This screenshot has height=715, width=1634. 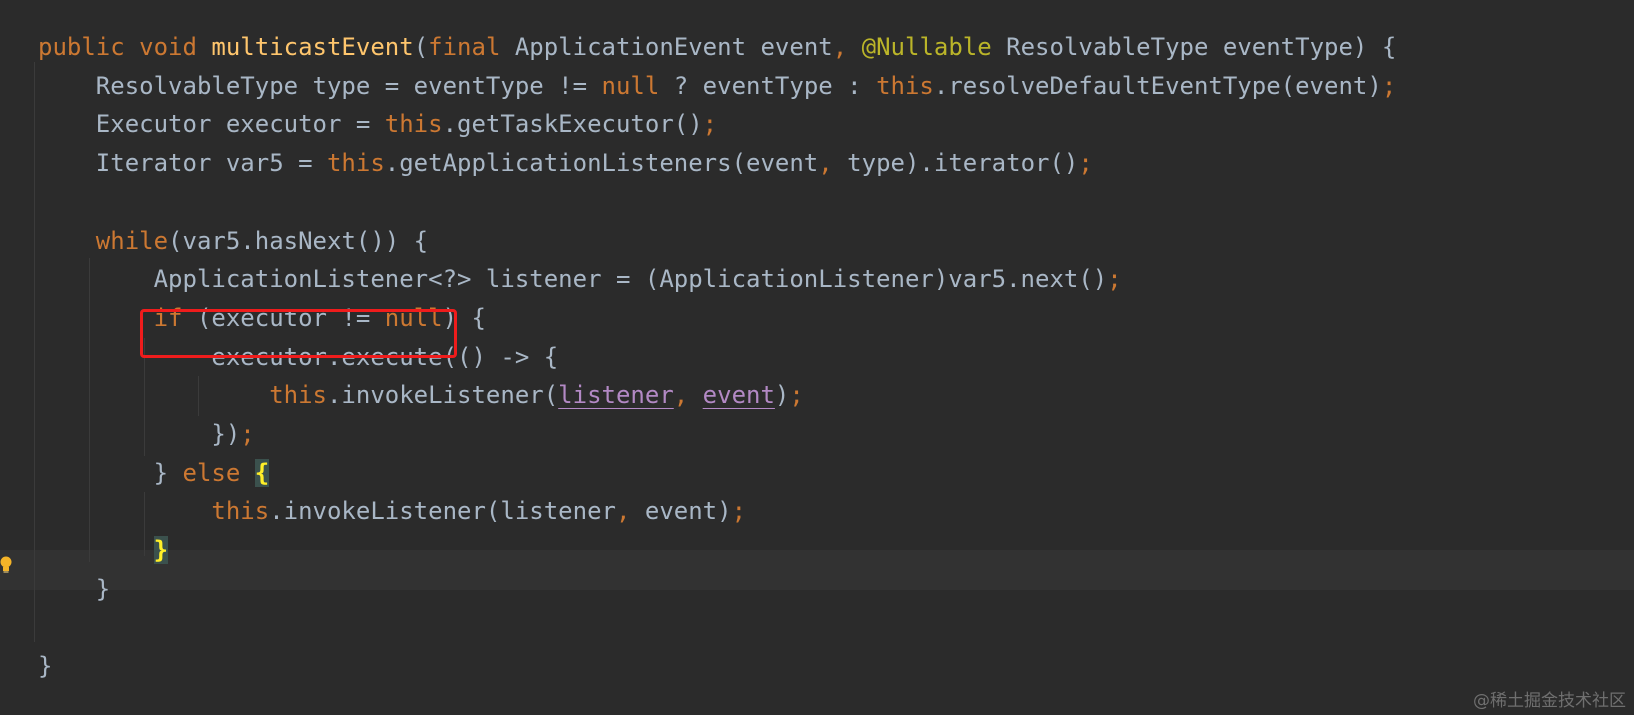 What do you see at coordinates (312, 47) in the screenshot?
I see `code-token: multicastEvent` at bounding box center [312, 47].